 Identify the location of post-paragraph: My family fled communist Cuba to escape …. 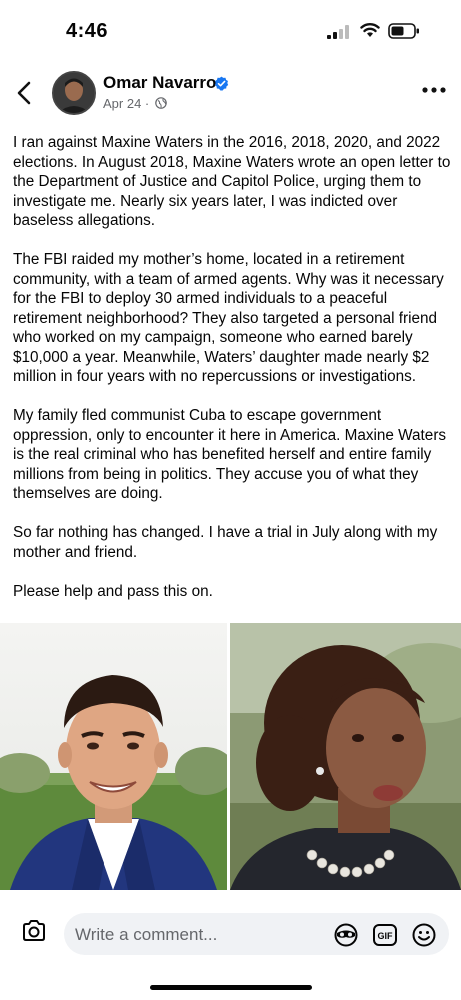
(230, 454).